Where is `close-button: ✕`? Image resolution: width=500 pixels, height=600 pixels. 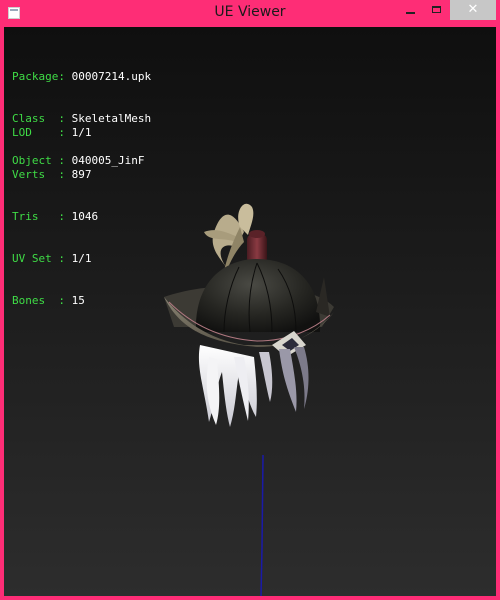 close-button: ✕ is located at coordinates (473, 10).